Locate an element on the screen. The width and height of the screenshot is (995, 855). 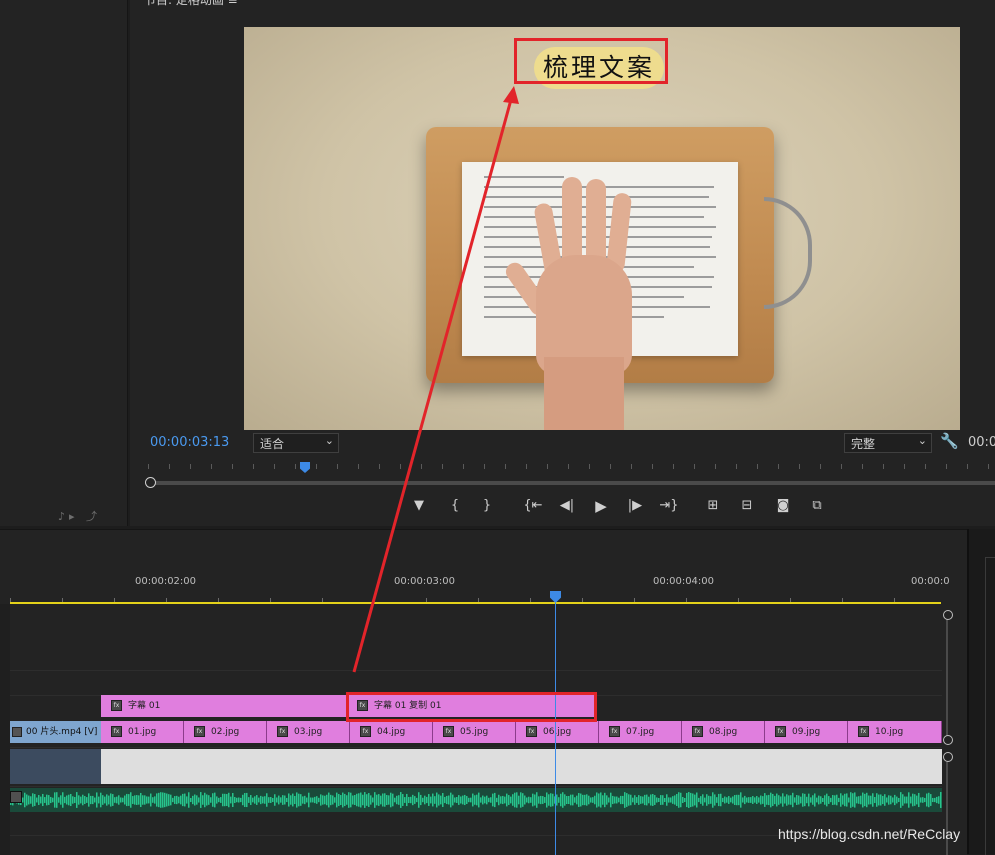
lift-button: ⊞ is located at coordinates (713, 506).